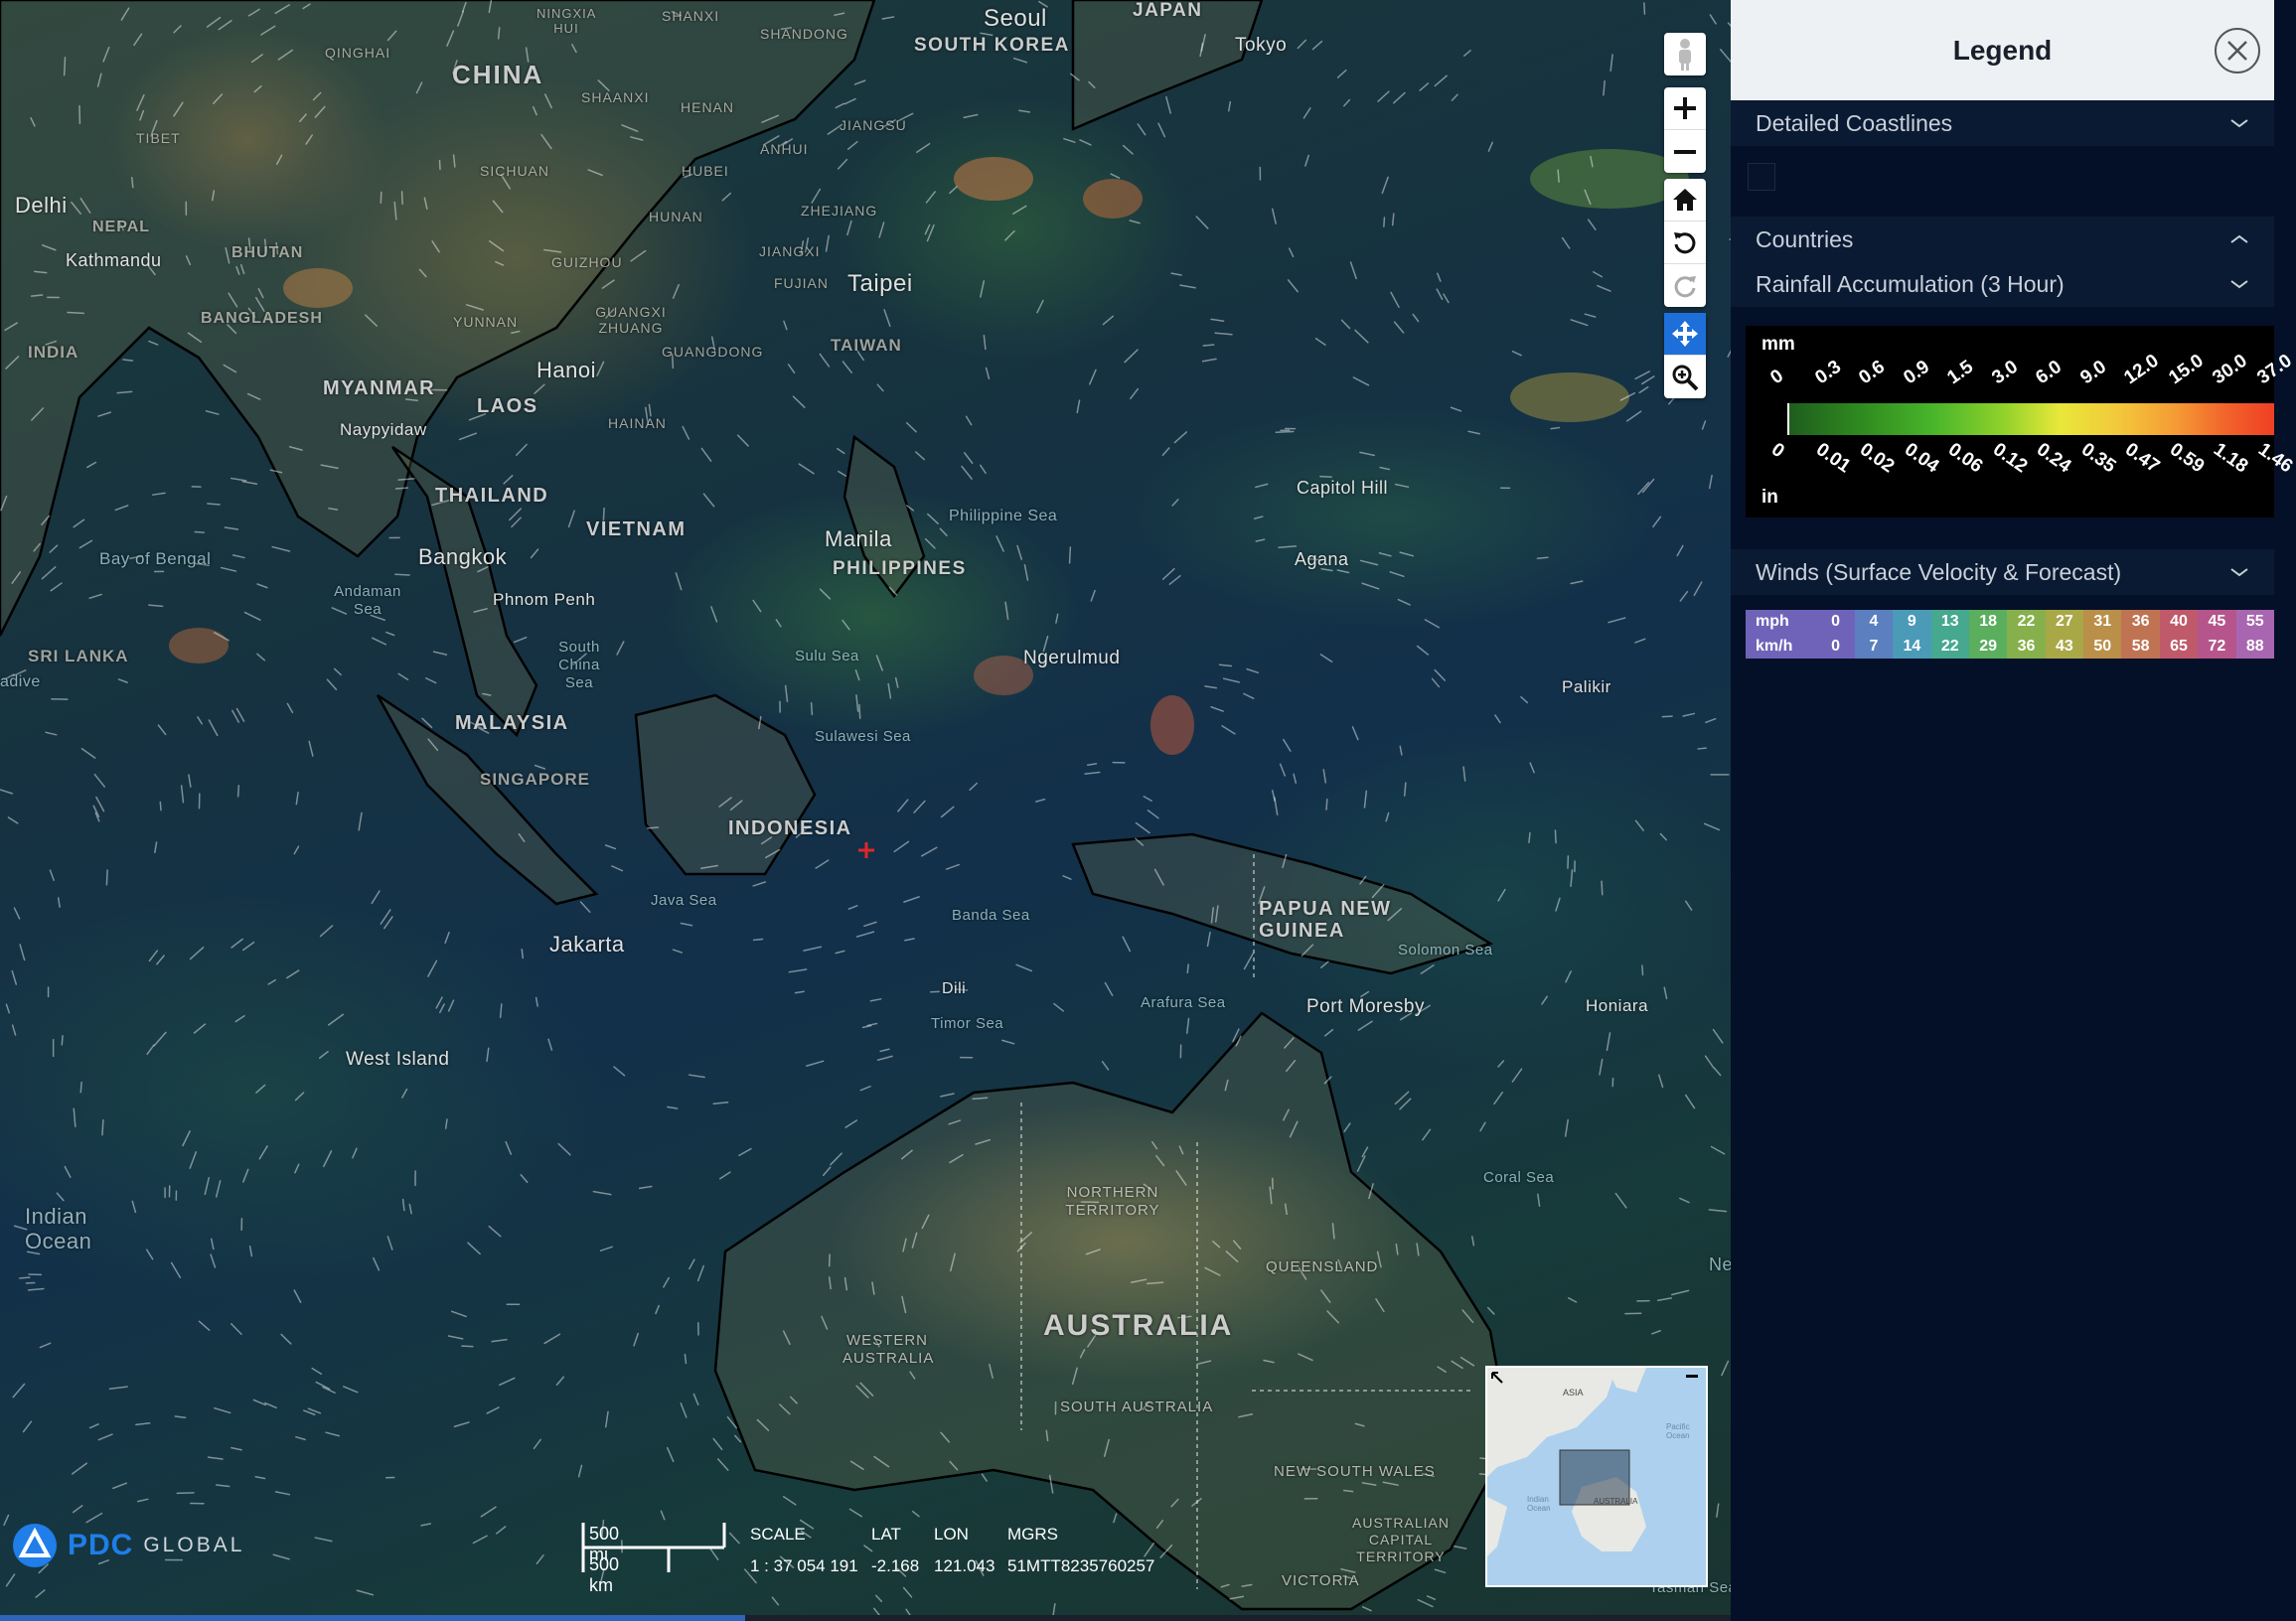  What do you see at coordinates (964, 1566) in the screenshot?
I see `lon-value: 121.043` at bounding box center [964, 1566].